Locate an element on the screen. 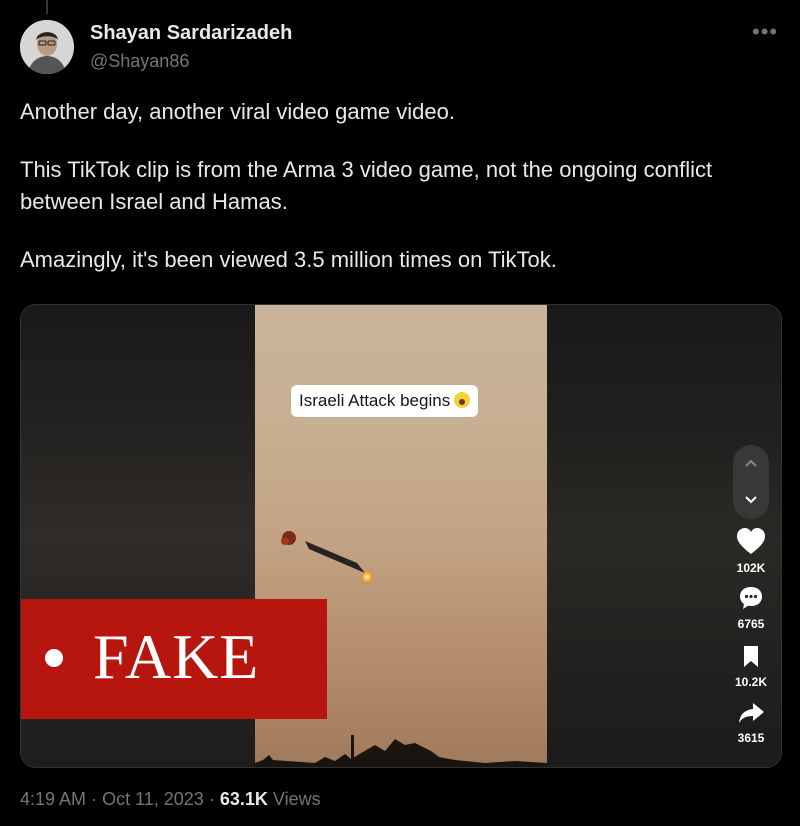  thread-connector-line is located at coordinates (47, 7).